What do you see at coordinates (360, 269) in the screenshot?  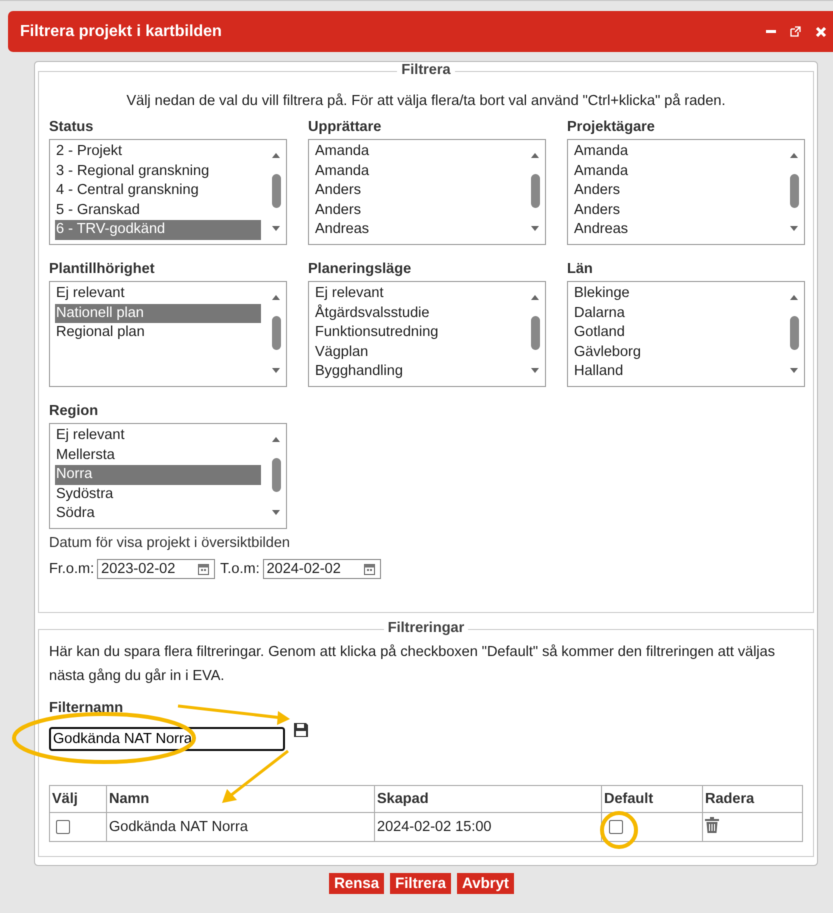 I see `list-label: Planeringsläge` at bounding box center [360, 269].